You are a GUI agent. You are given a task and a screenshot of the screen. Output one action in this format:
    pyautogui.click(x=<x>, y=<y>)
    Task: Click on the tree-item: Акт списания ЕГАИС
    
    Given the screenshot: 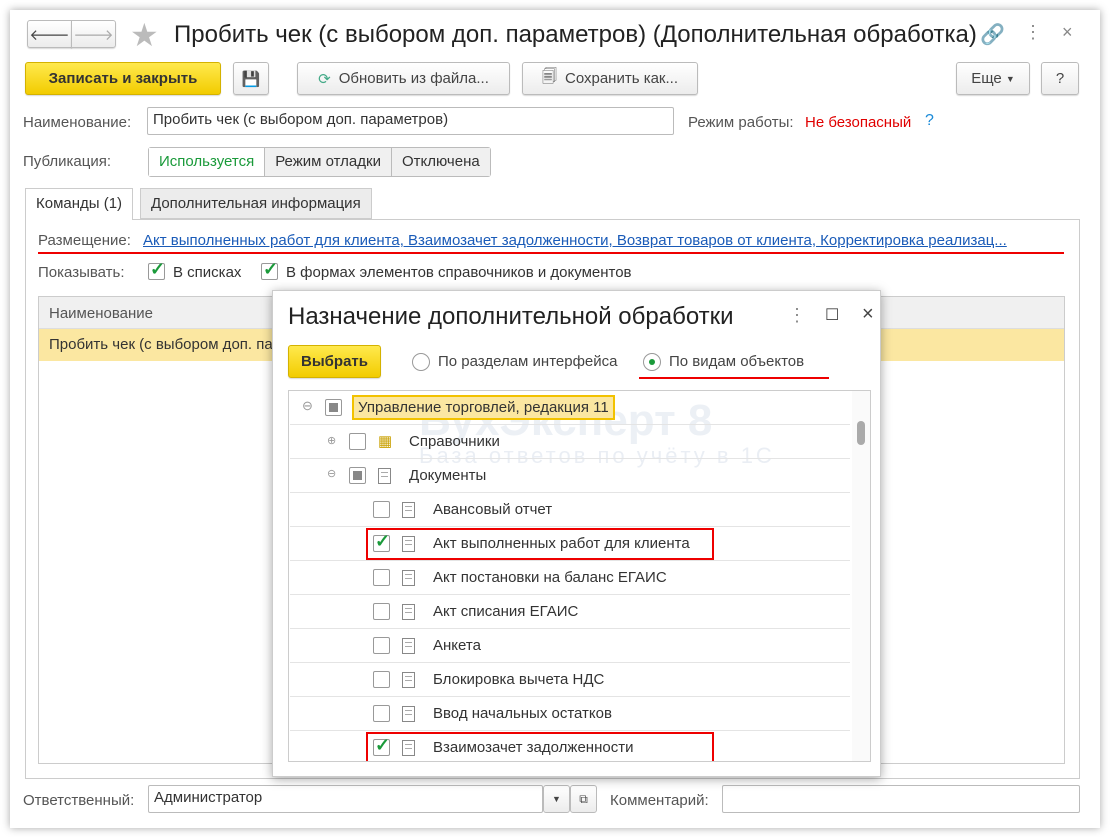 What is the action you would take?
    pyautogui.click(x=570, y=612)
    